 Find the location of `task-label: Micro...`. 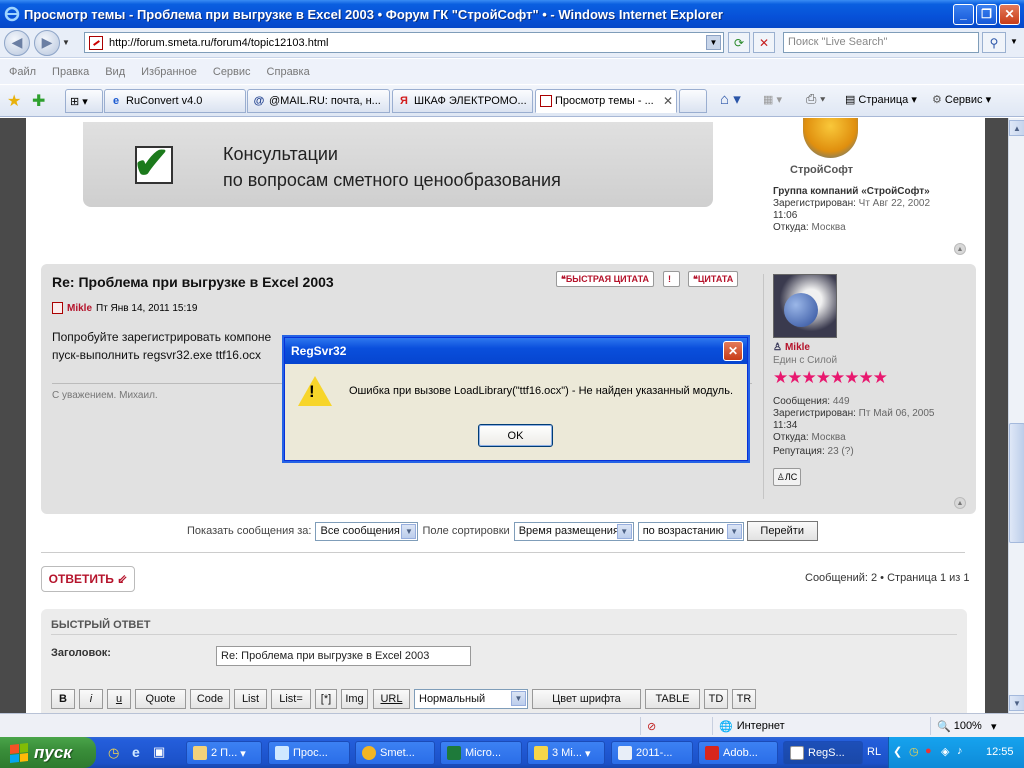

task-label: Micro... is located at coordinates (483, 753).